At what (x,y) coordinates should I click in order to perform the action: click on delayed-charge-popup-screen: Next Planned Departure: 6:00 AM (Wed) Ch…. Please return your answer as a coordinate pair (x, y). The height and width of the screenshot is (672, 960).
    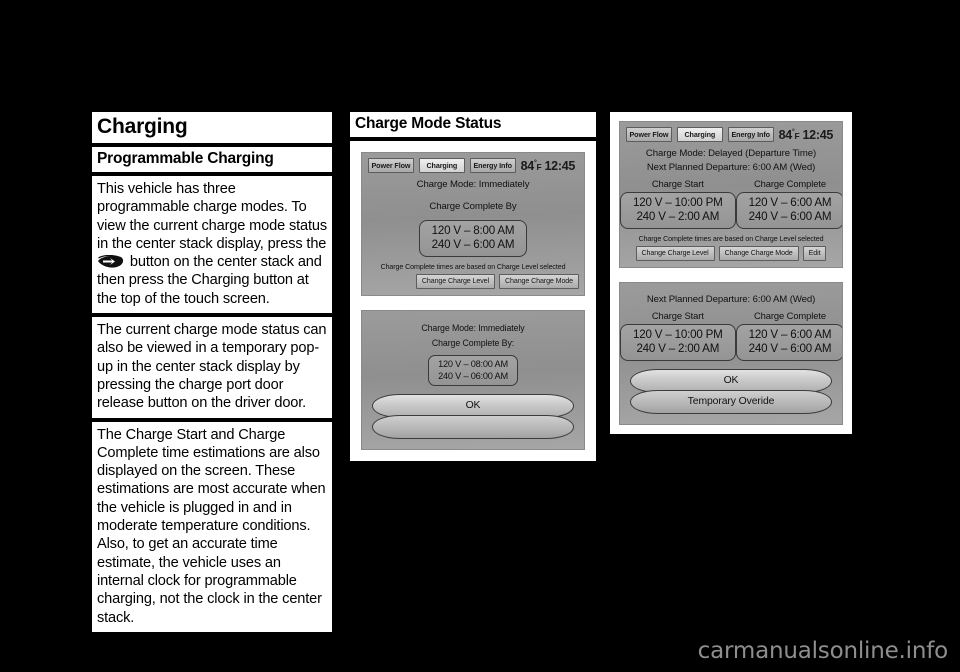
    Looking at the image, I should click on (731, 353).